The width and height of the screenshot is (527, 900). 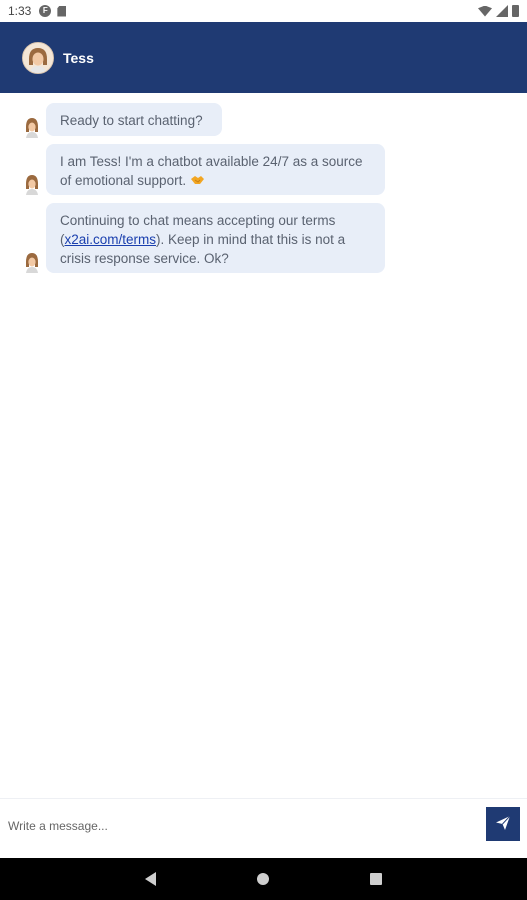 I want to click on chat-title: Tess, so click(x=78, y=57).